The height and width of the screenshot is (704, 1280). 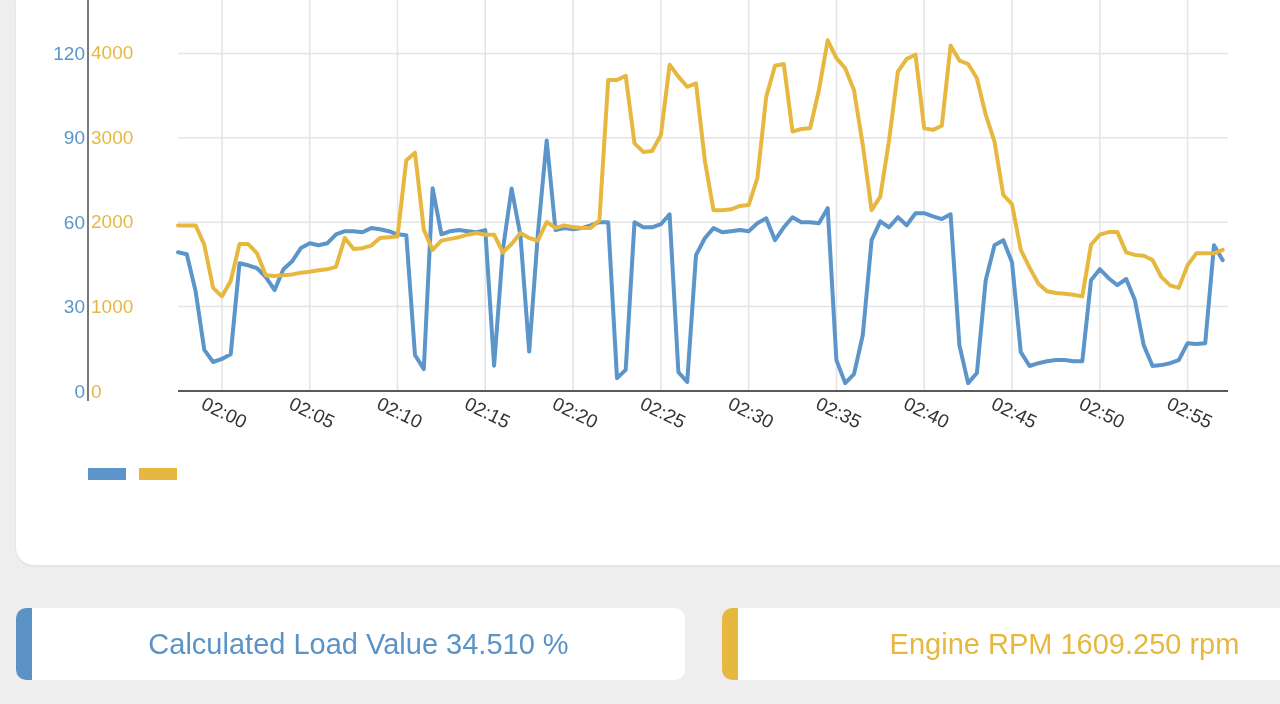 I want to click on x-axis-label: 02:55, so click(x=1189, y=412).